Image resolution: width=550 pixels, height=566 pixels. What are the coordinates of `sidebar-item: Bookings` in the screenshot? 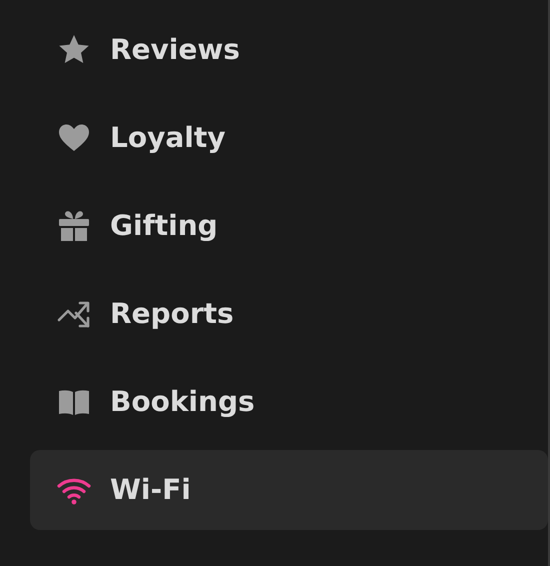 It's located at (289, 402).